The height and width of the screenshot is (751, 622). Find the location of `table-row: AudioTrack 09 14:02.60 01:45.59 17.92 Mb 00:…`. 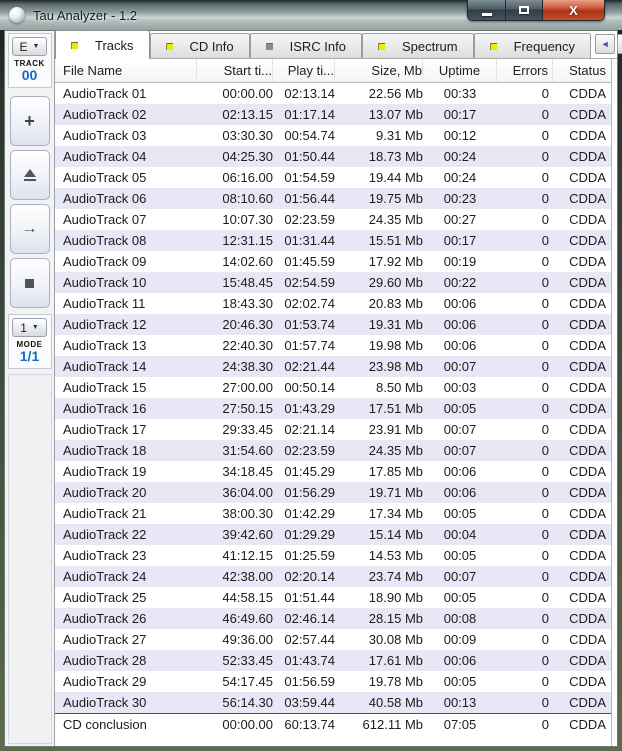

table-row: AudioTrack 09 14:02.60 01:45.59 17.92 Mb 00:… is located at coordinates (333, 261).